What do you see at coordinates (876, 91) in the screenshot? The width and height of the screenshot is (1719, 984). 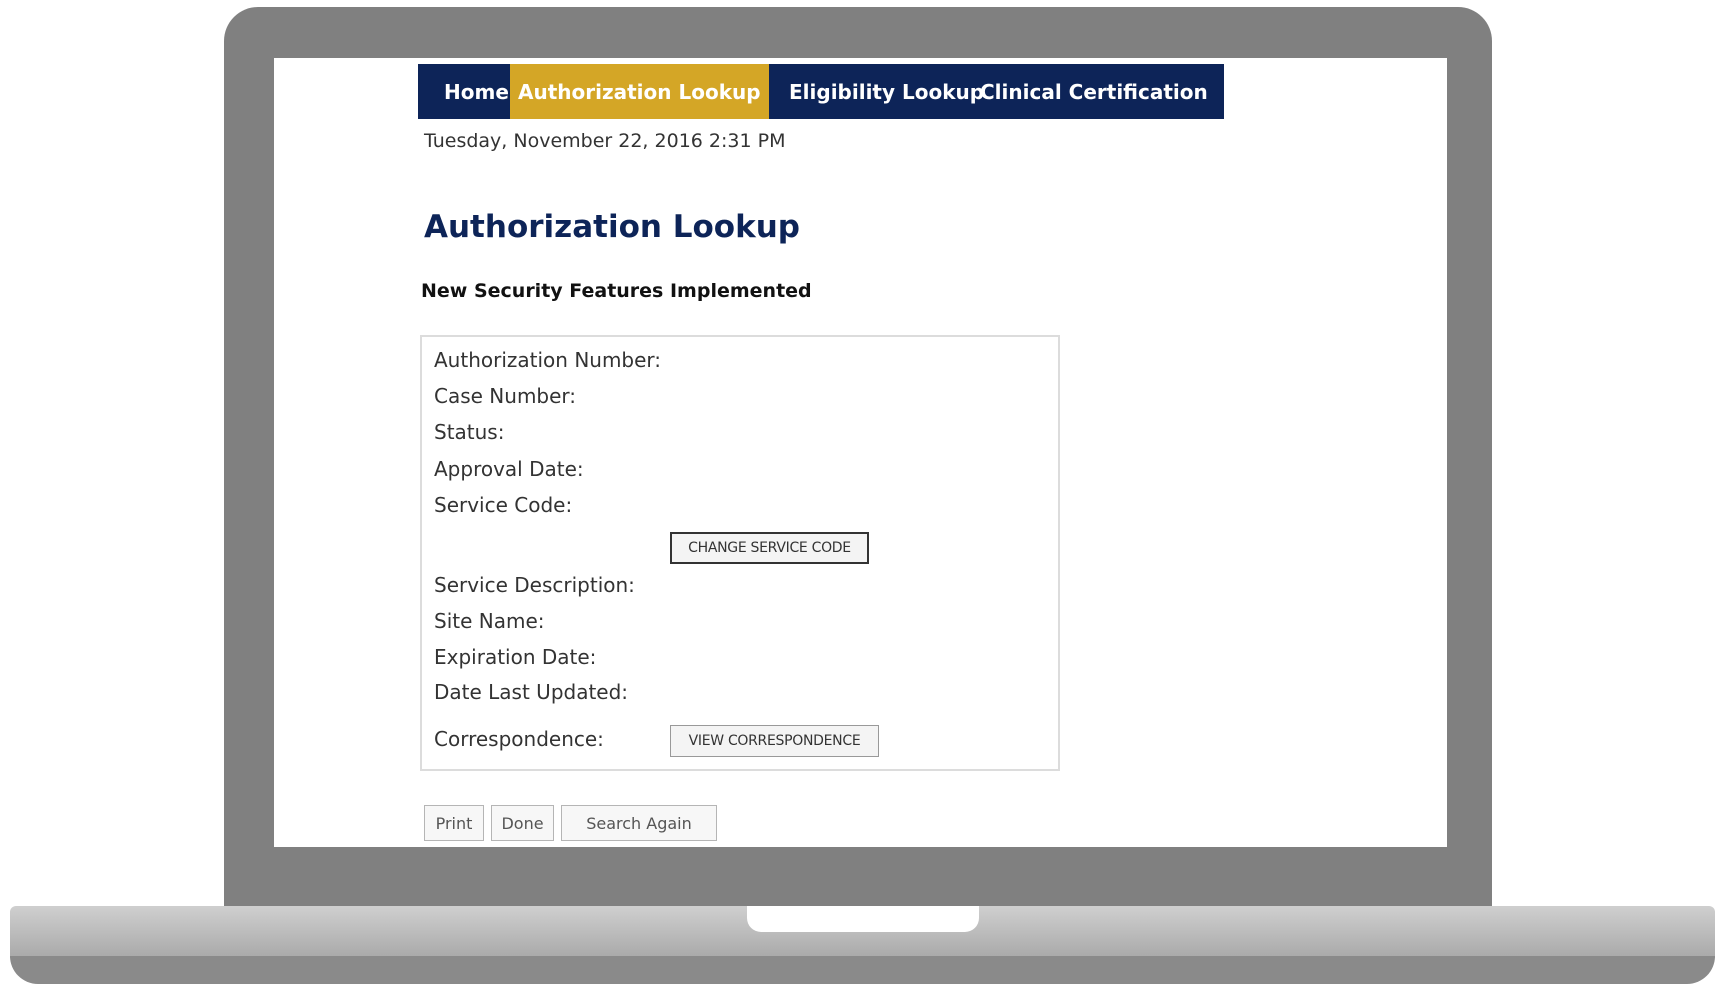 I see `nav-eligibility-lookup: Eligibility Lookup` at bounding box center [876, 91].